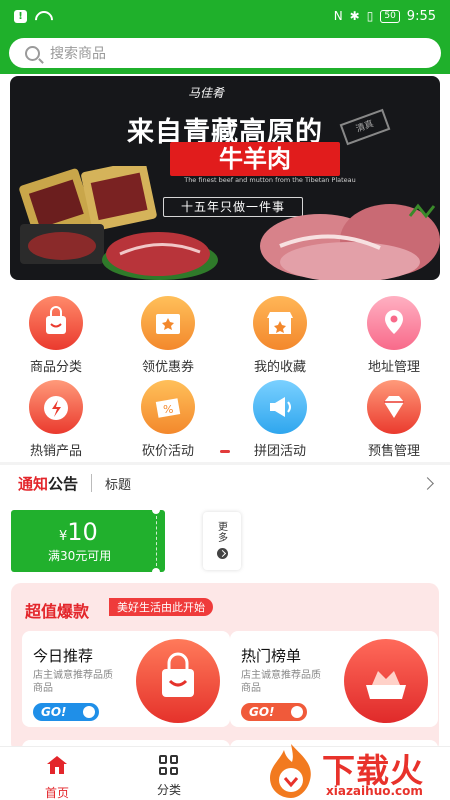 The height and width of the screenshot is (800, 450). Describe the element at coordinates (57, 611) in the screenshot. I see `deals-title: 超值爆款` at that location.